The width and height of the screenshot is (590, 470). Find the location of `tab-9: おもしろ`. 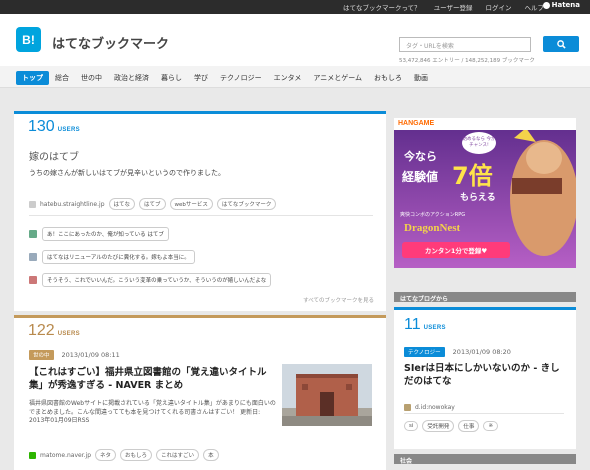

tab-9: おもしろ is located at coordinates (388, 78).